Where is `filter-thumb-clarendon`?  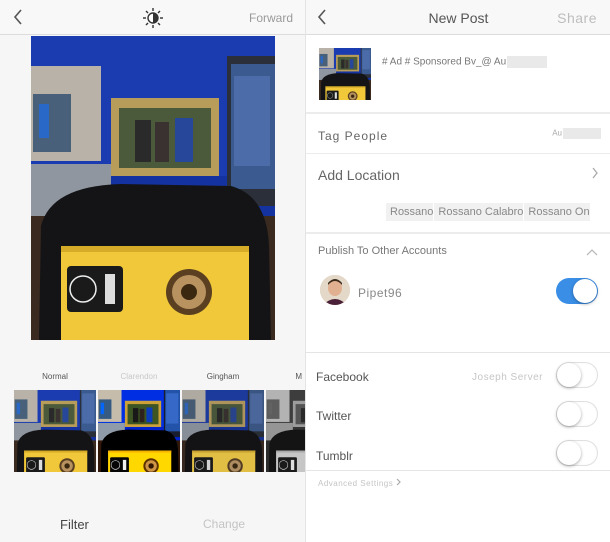
filter-thumb-clarendon is located at coordinates (139, 431).